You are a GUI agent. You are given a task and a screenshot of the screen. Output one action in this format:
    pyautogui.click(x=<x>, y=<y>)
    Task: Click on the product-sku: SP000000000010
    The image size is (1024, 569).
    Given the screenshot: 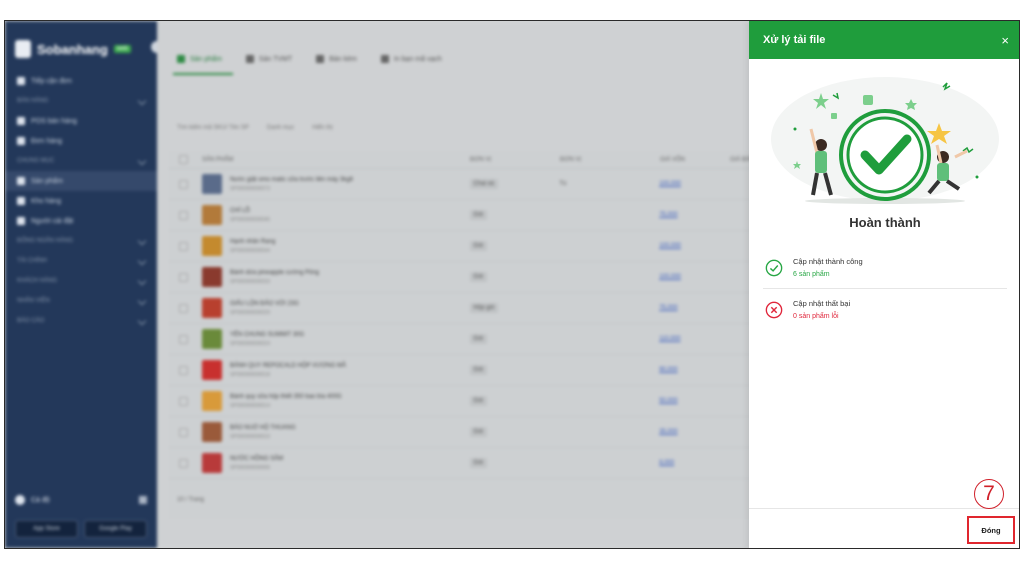 What is the action you would take?
    pyautogui.click(x=249, y=436)
    